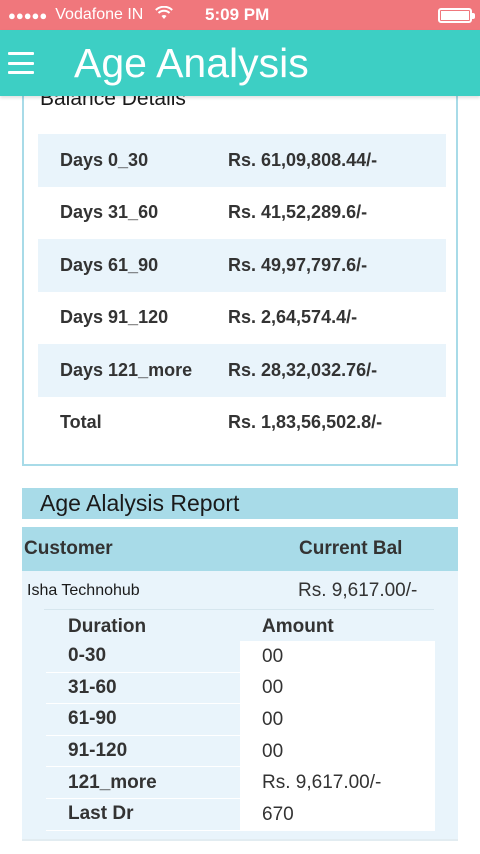  Describe the element at coordinates (28, 15) in the screenshot. I see `signal-strength-icon: ●●●●●` at that location.